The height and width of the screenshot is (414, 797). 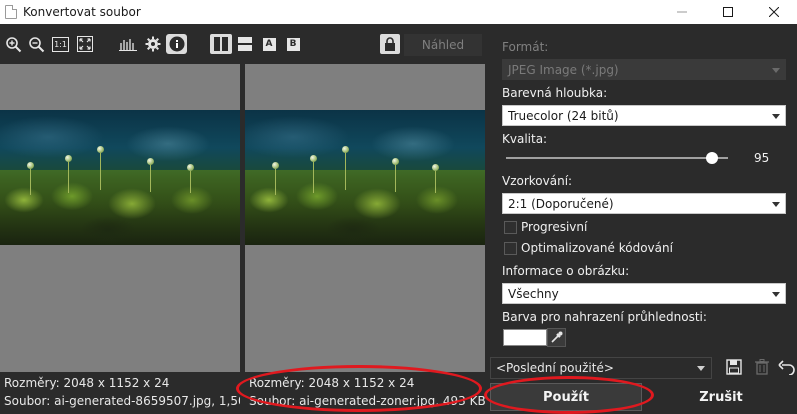 I want to click on document-icon, so click(x=11, y=12).